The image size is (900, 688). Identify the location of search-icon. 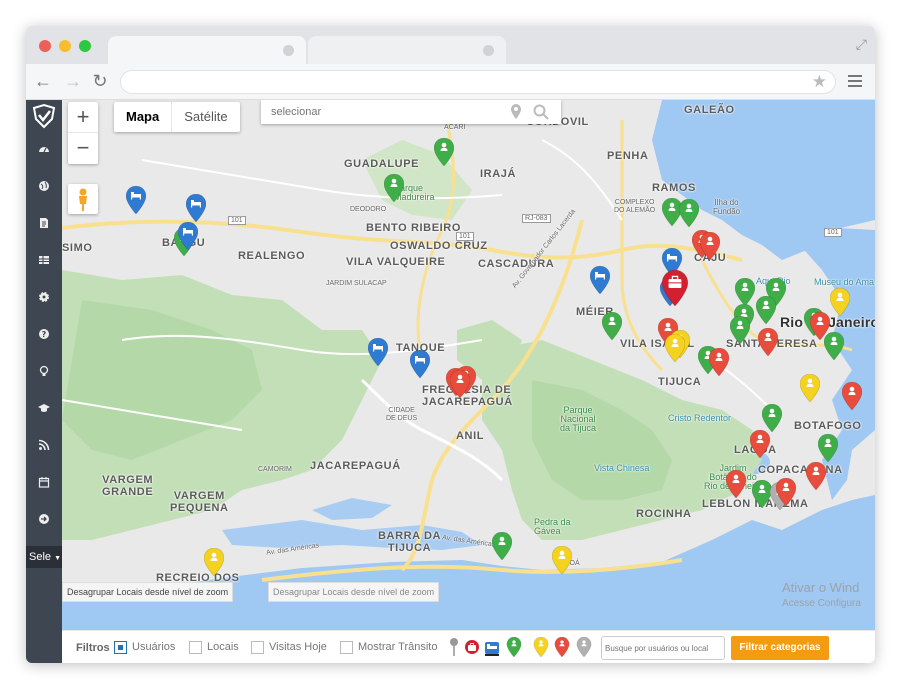
(541, 114).